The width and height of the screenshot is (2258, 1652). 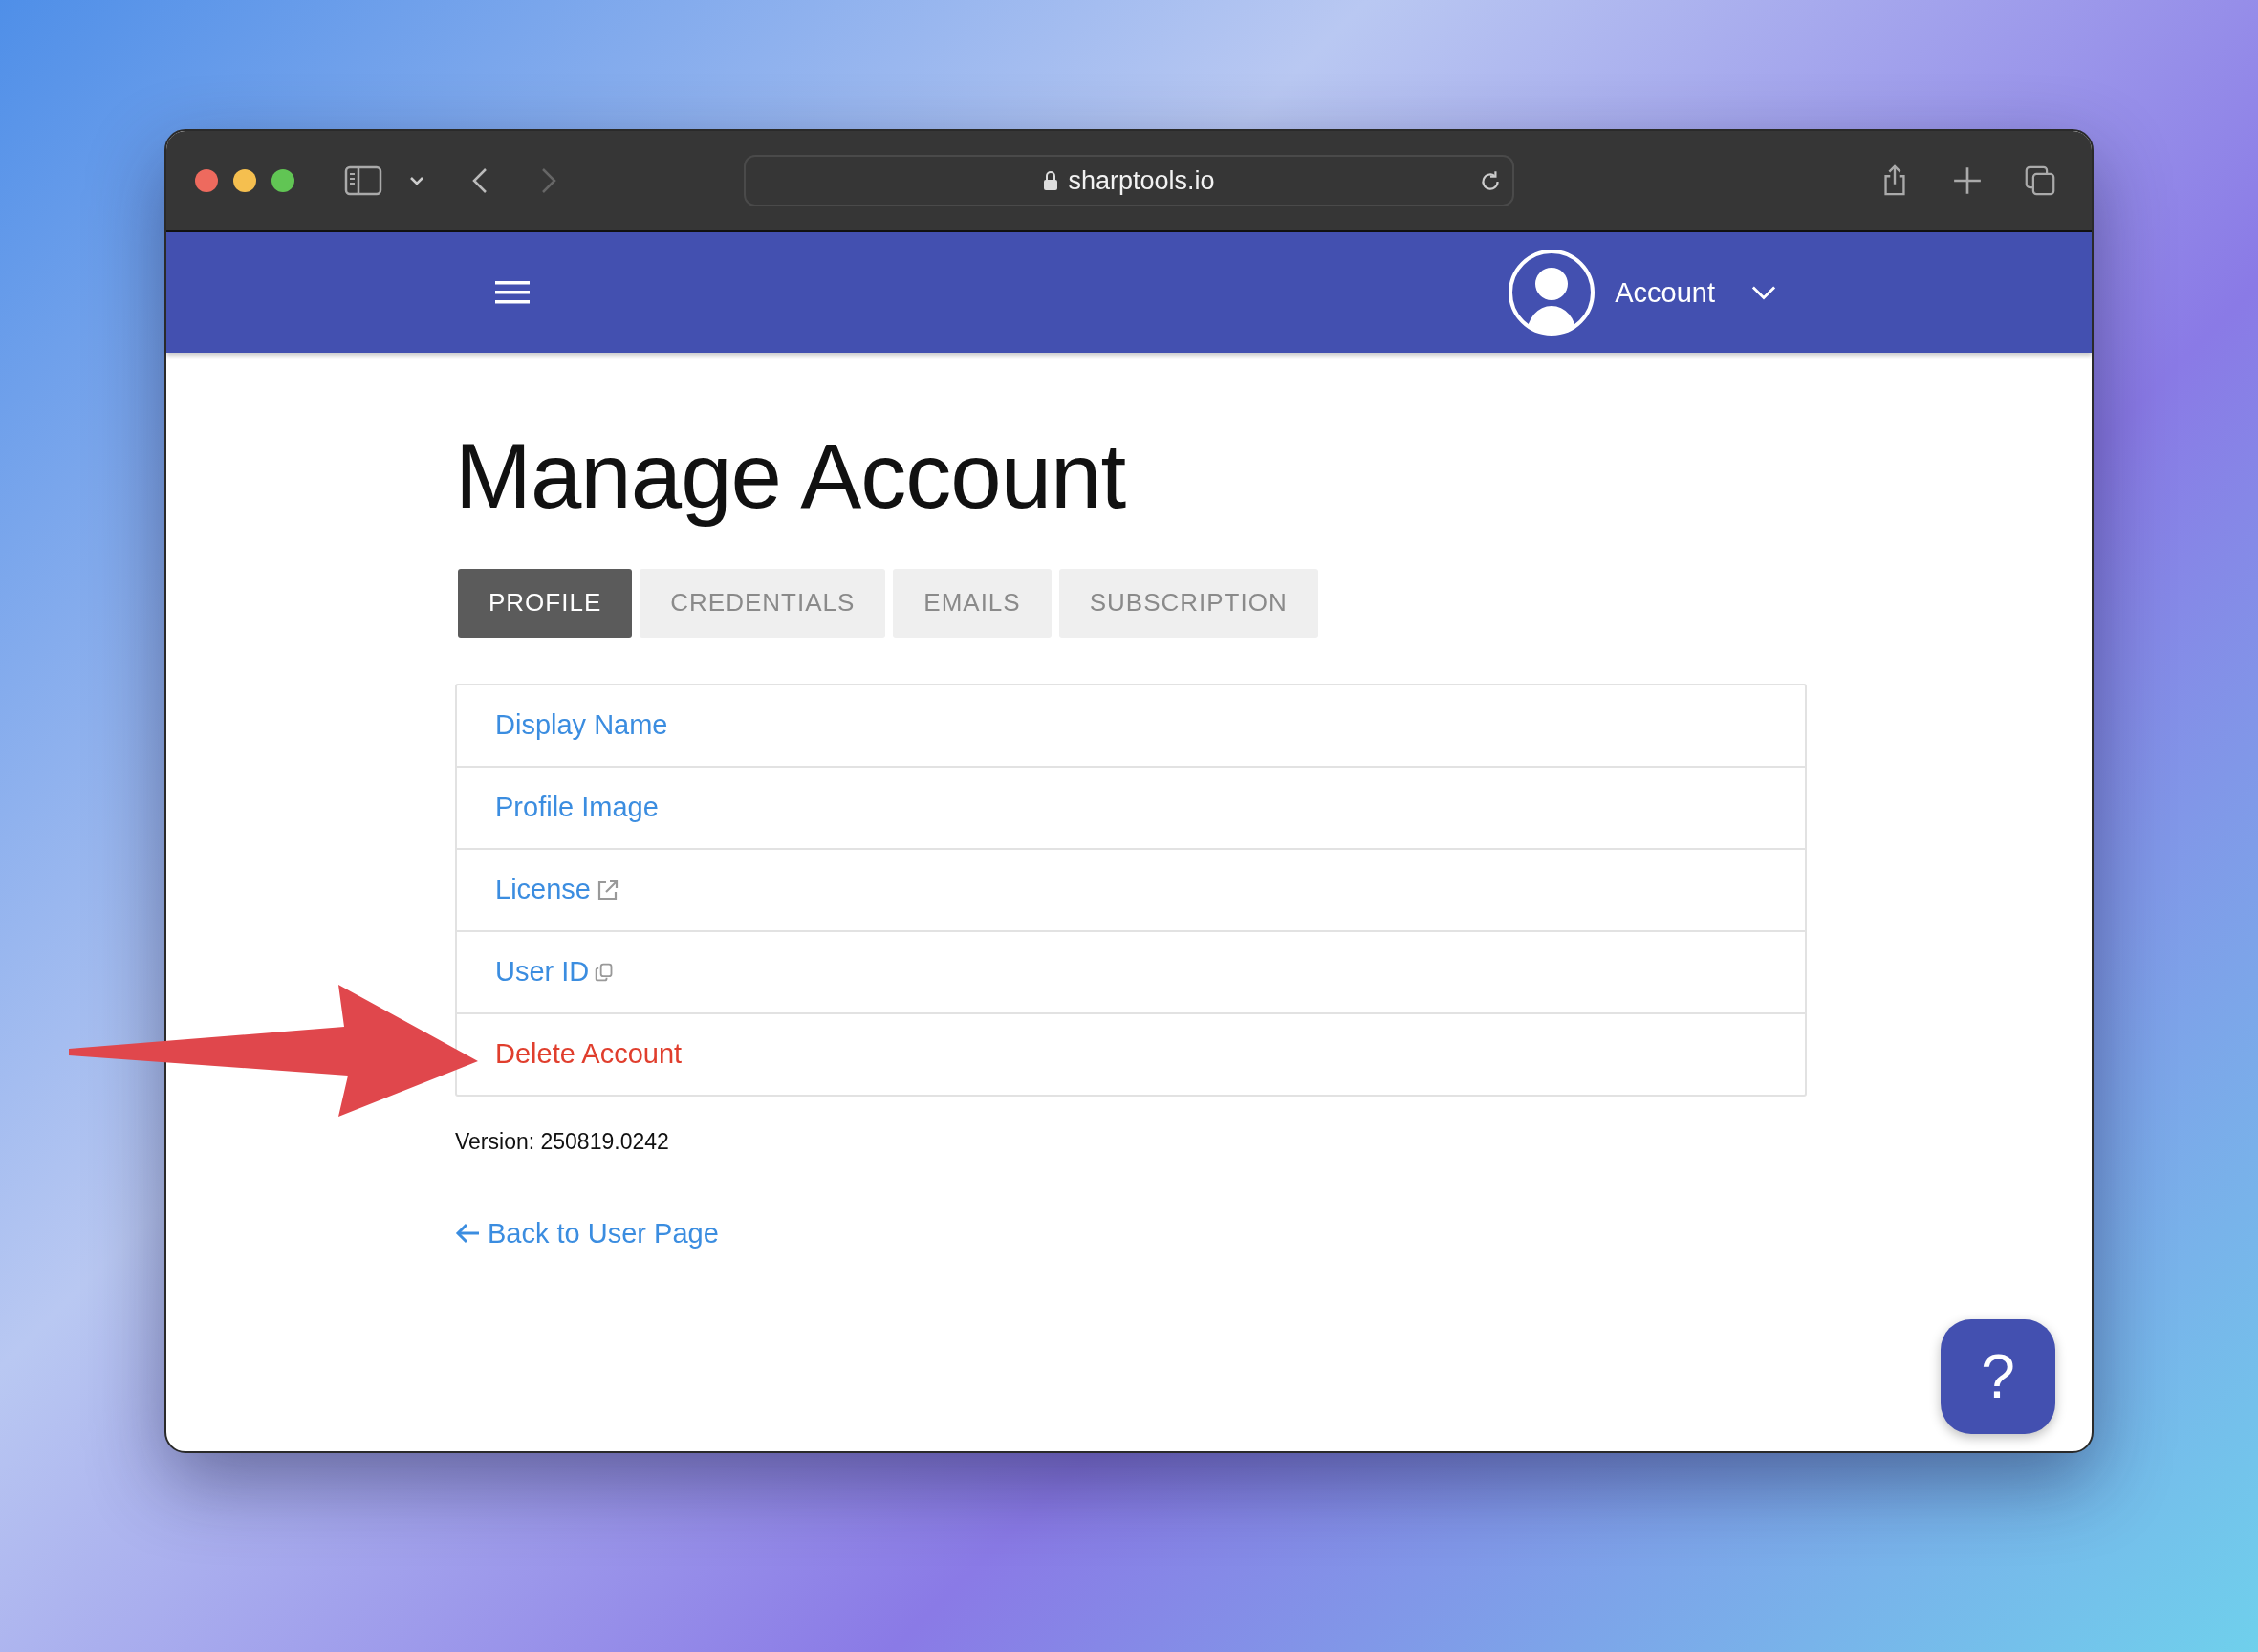 I want to click on page-title: Manage Account, so click(x=791, y=476).